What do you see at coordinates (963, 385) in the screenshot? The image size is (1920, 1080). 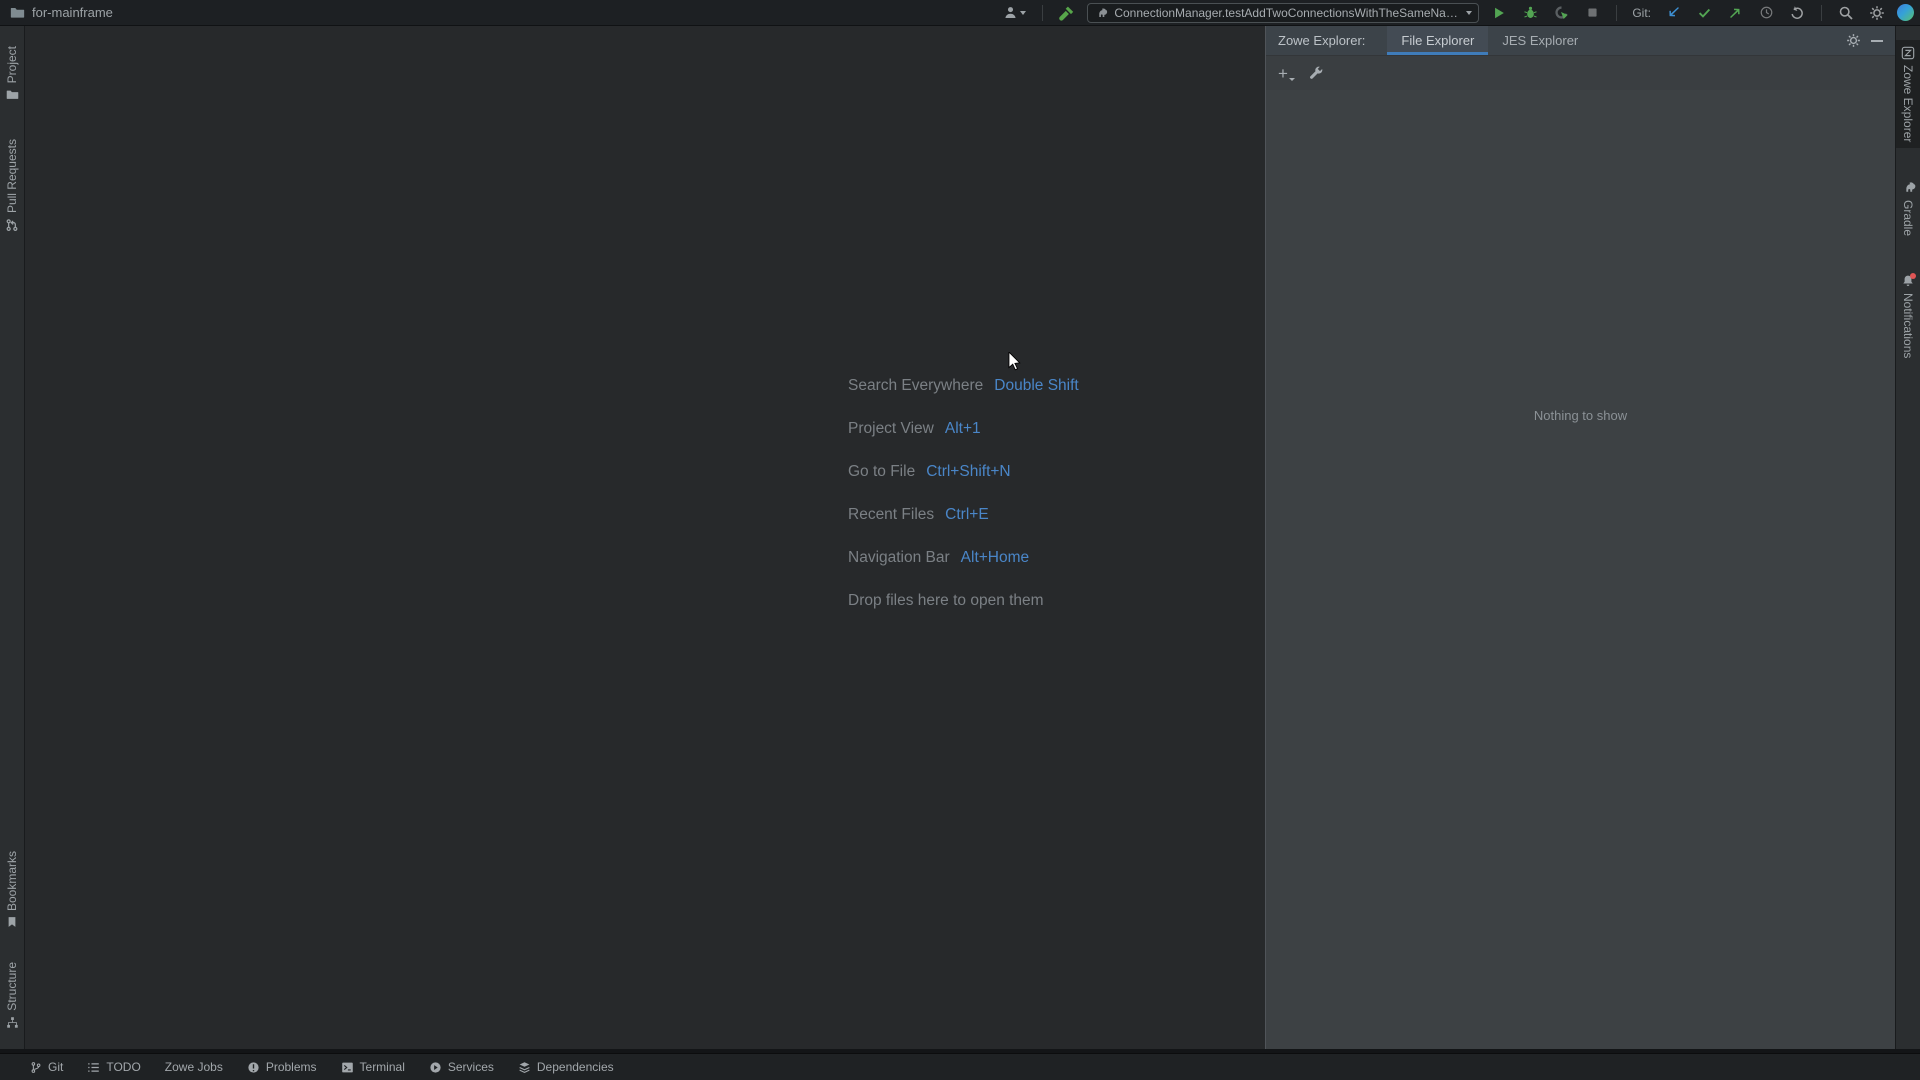 I see `shortcut-row: Search Everywhere Double Shift` at bounding box center [963, 385].